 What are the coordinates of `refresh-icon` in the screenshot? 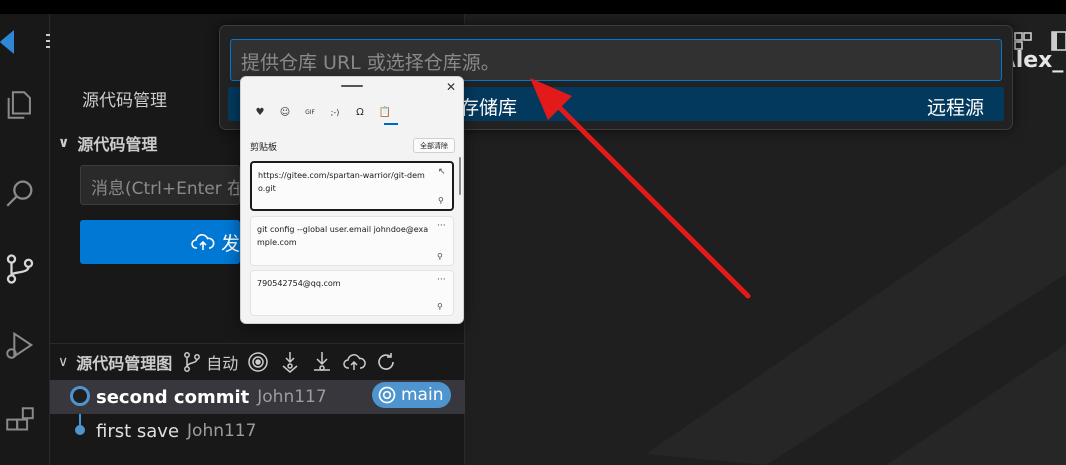 It's located at (386, 362).